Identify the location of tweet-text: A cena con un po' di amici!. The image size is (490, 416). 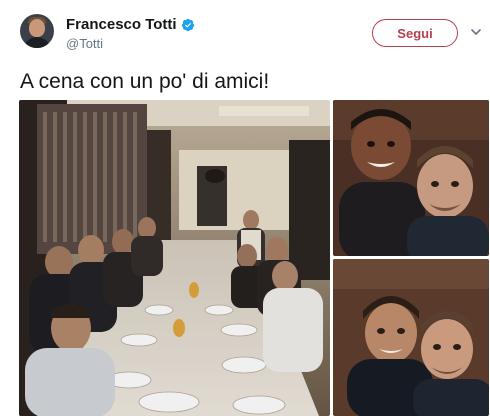
(145, 81).